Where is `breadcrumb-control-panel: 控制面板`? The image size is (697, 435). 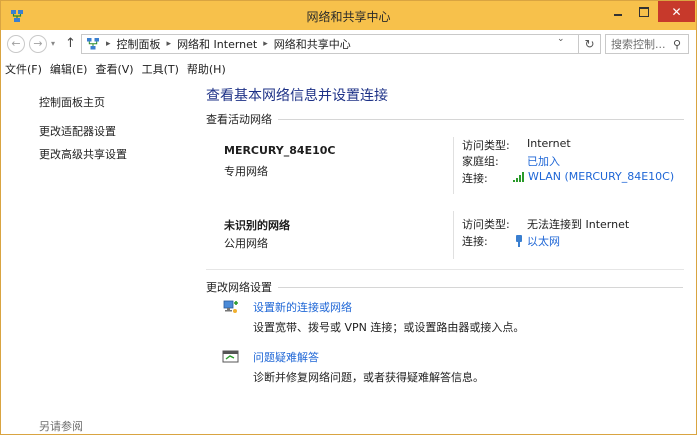 breadcrumb-control-panel: 控制面板 is located at coordinates (139, 44).